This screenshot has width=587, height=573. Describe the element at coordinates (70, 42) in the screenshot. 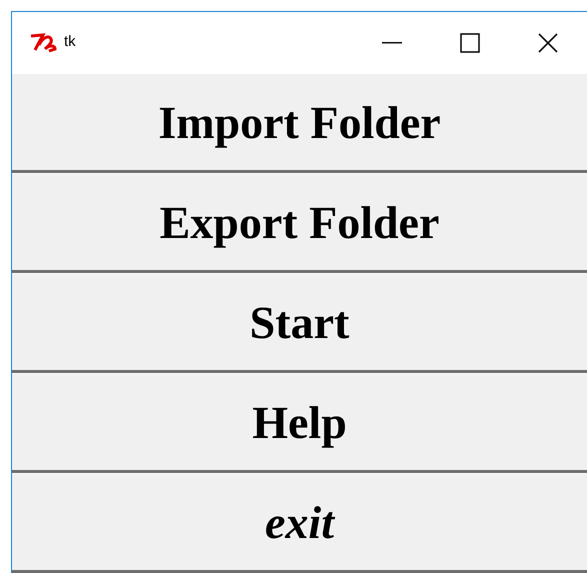

I see `window-title: tk` at that location.